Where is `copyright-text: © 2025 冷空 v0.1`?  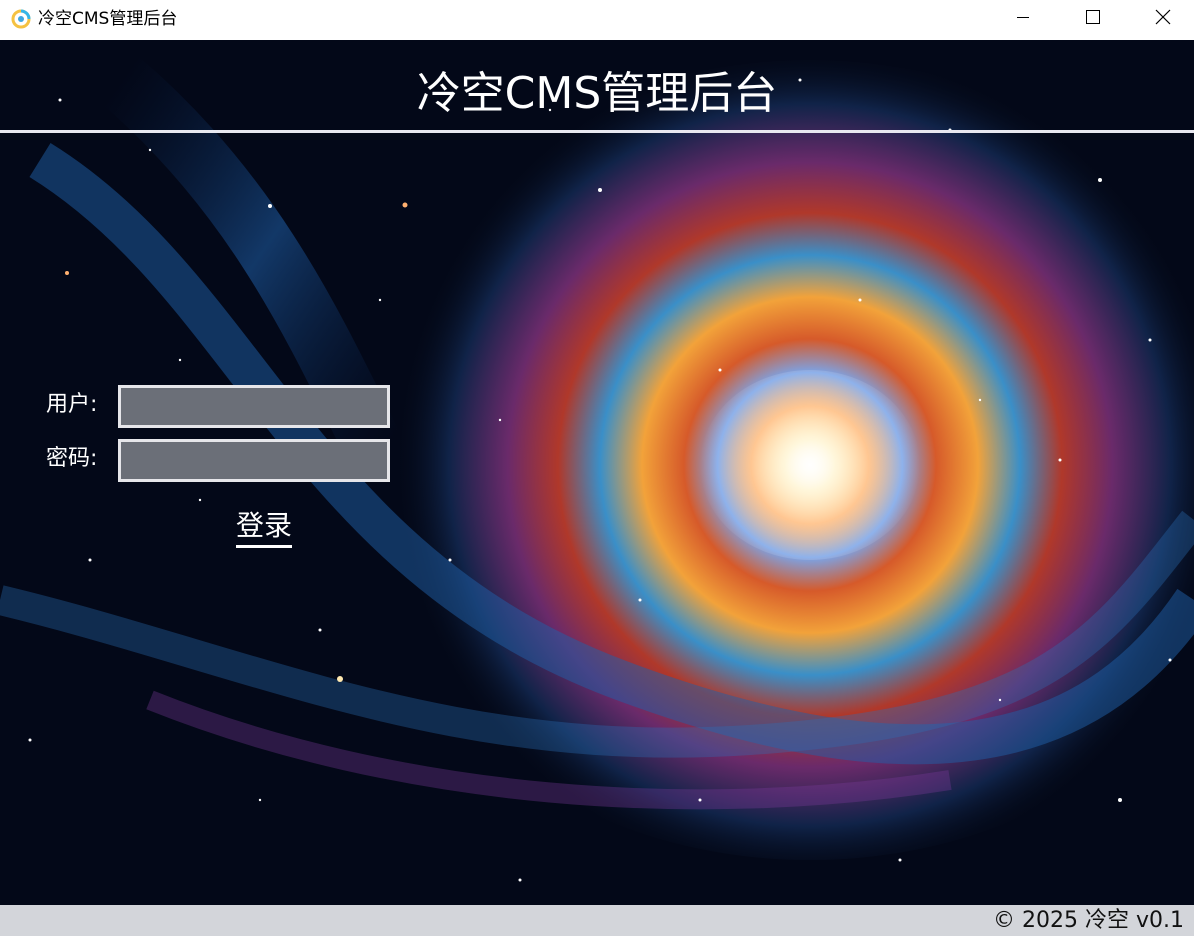
copyright-text: © 2025 冷空 v0.1 is located at coordinates (1088, 920).